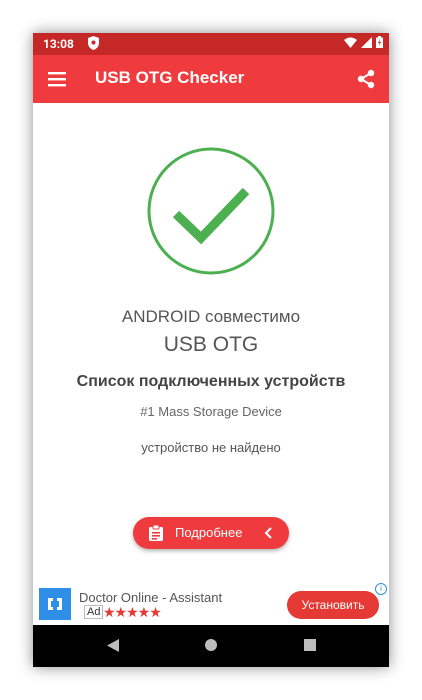 The width and height of the screenshot is (422, 700). I want to click on details-button: Подробнее, so click(211, 533).